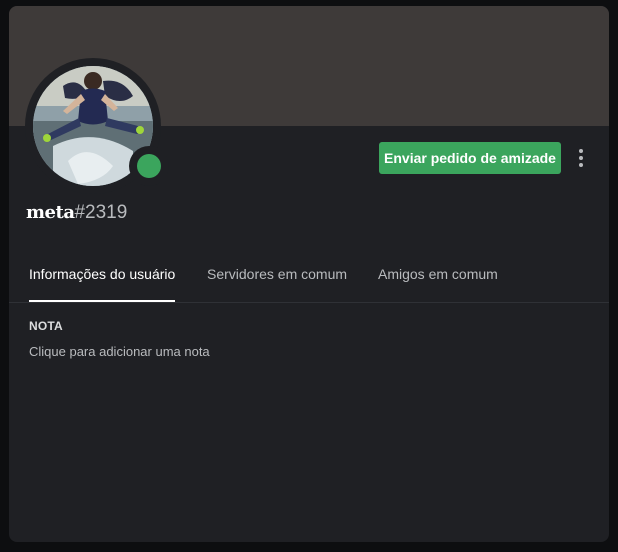  What do you see at coordinates (102, 284) in the screenshot?
I see `tab-user-info: Informações do usuário` at bounding box center [102, 284].